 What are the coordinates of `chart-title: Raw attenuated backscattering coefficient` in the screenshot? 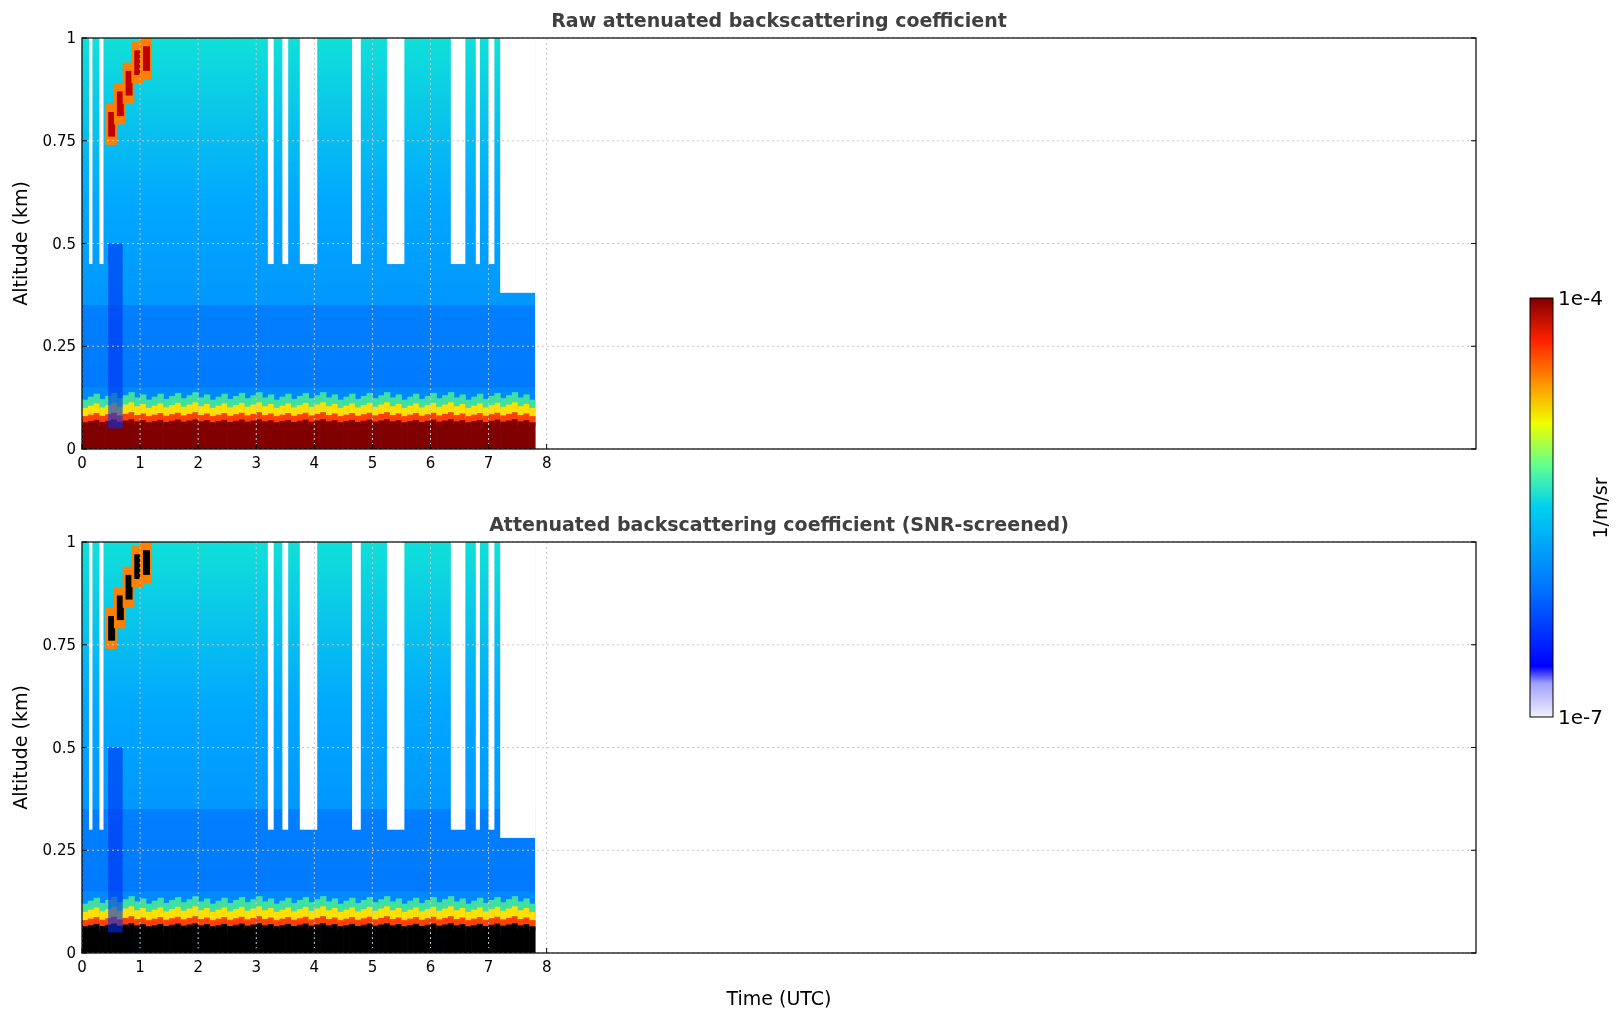 It's located at (779, 20).